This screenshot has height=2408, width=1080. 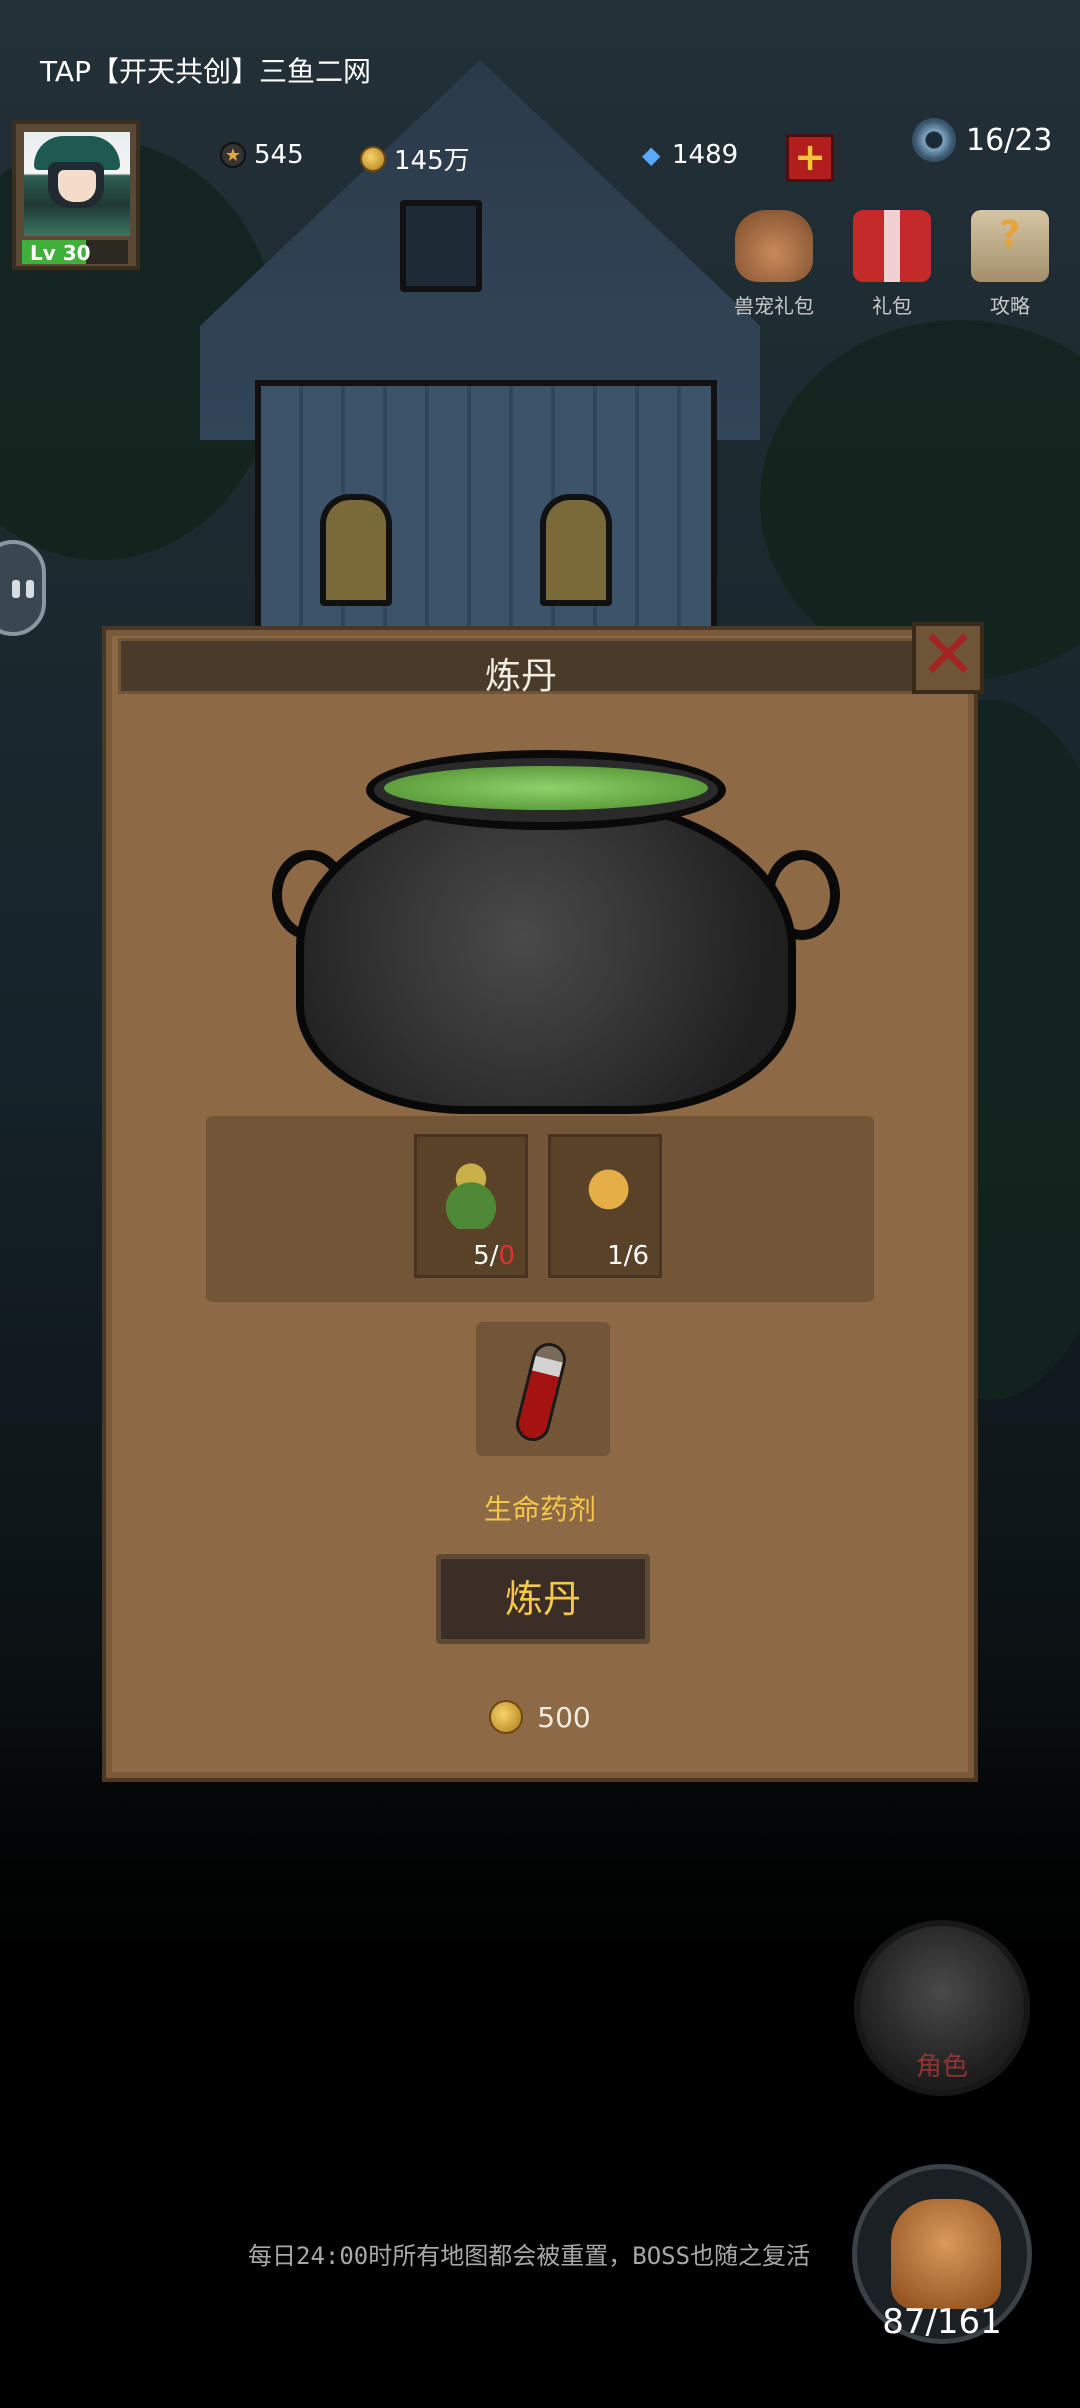 I want to click on backpack-capacity: 87/161, so click(x=942, y=2322).